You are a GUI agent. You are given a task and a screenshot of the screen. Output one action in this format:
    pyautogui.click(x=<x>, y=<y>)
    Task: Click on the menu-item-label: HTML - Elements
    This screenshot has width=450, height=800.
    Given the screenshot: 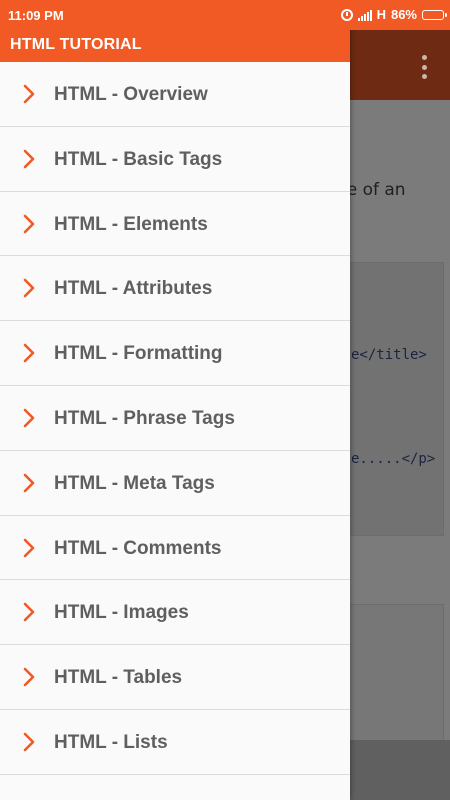 What is the action you would take?
    pyautogui.click(x=131, y=224)
    